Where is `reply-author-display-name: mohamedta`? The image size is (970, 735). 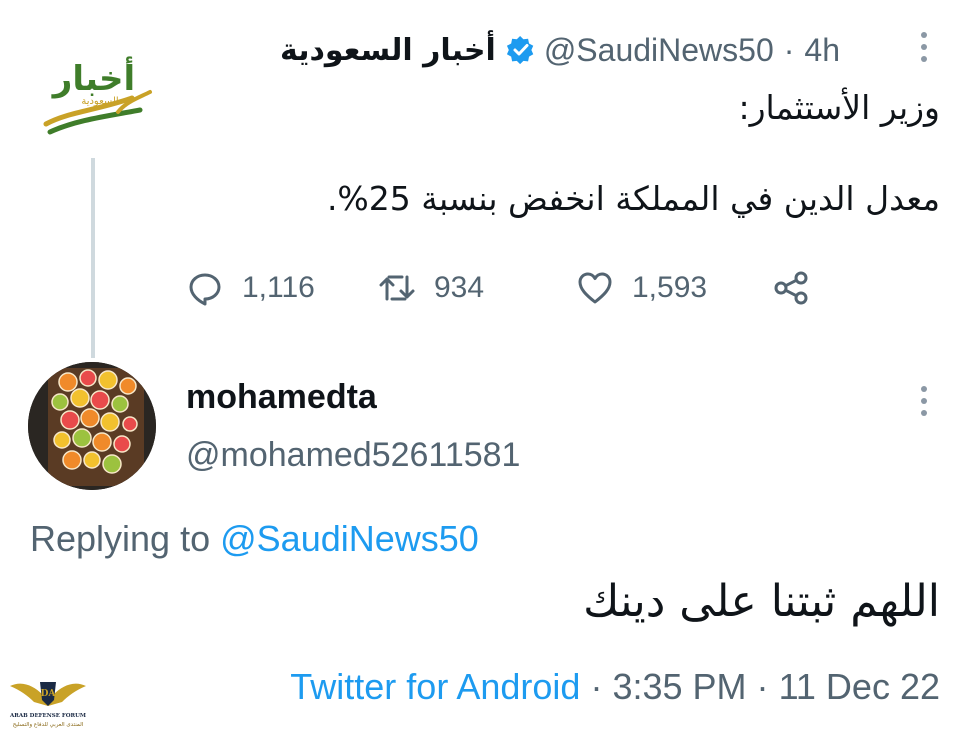
reply-author-display-name: mohamedta is located at coordinates (281, 397).